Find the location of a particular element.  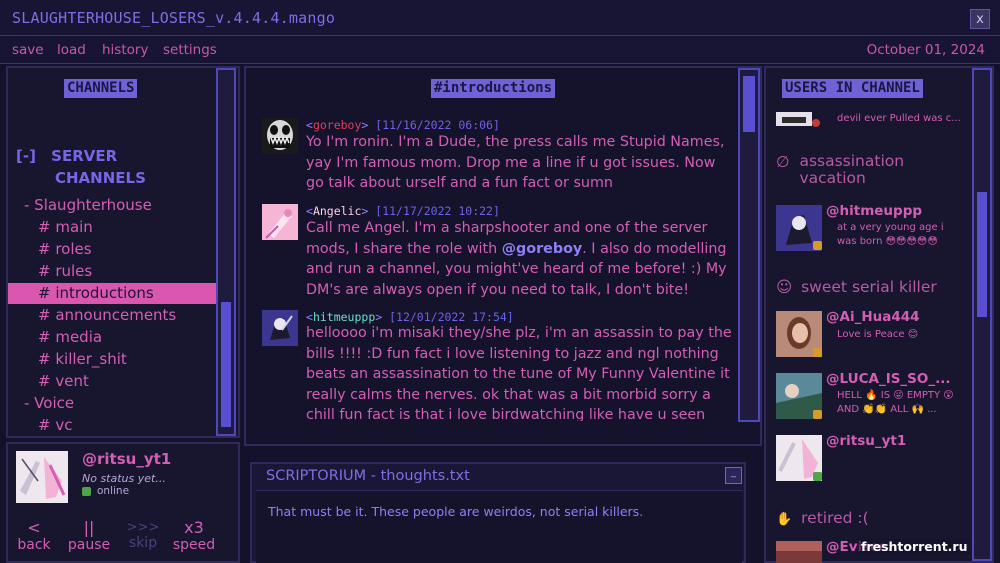

channel-roles: # roles is located at coordinates (65, 249).